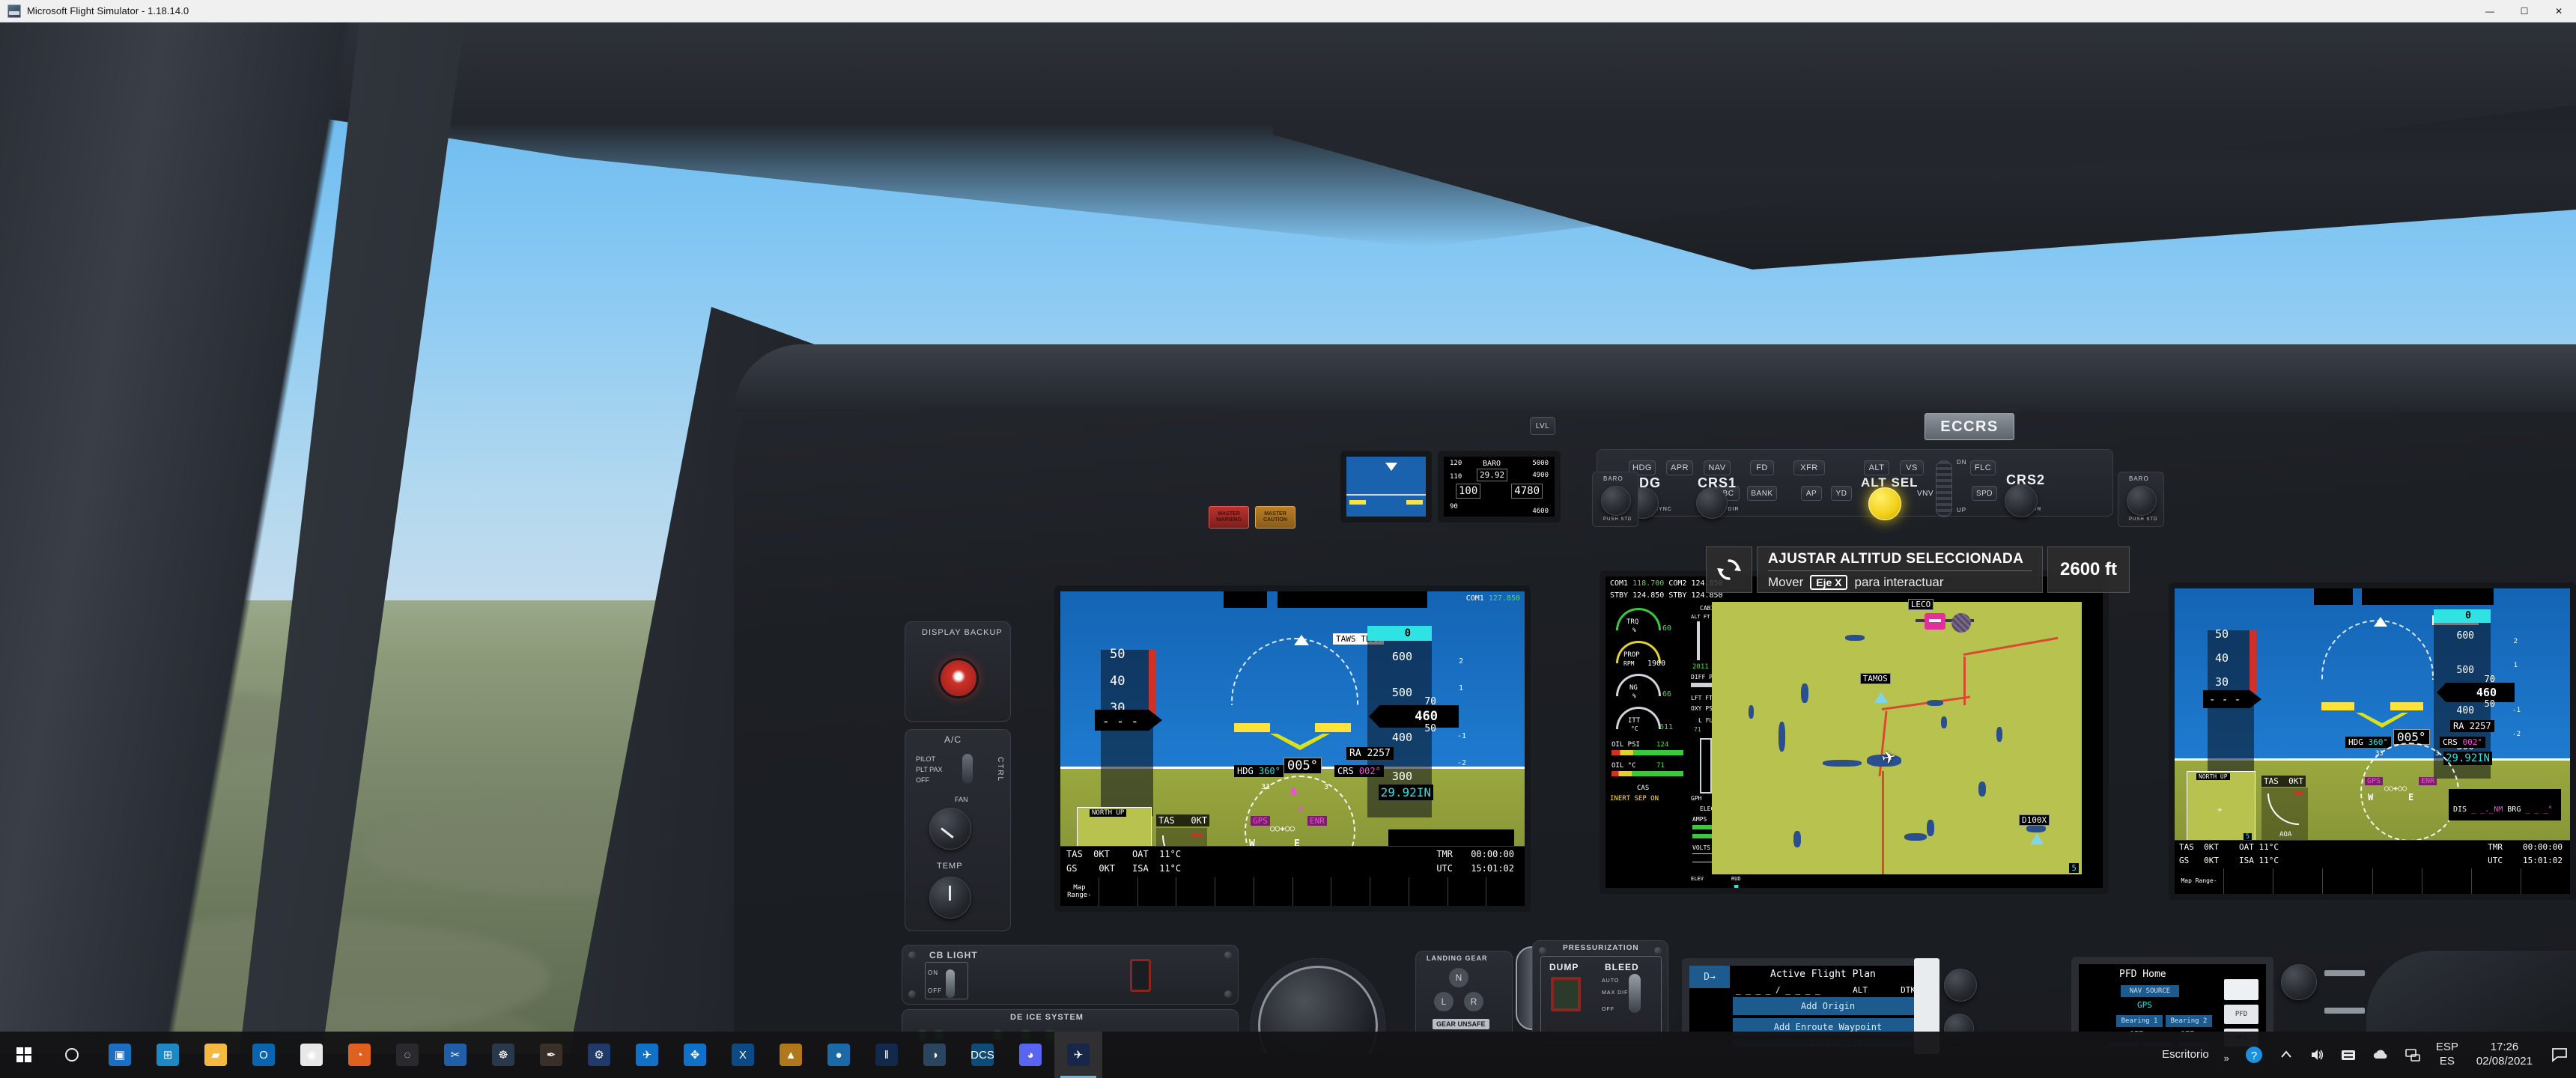  What do you see at coordinates (407, 1055) in the screenshot?
I see `obs-icon: ◌` at bounding box center [407, 1055].